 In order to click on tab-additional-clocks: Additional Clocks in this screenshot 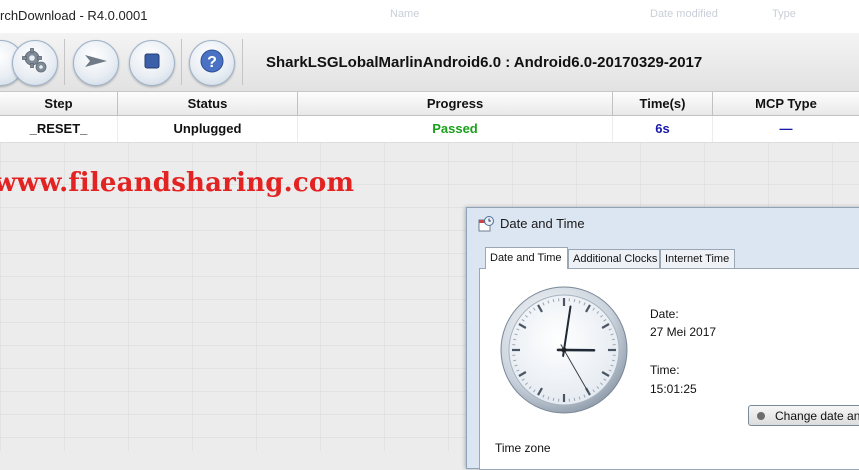, I will do `click(614, 258)`.